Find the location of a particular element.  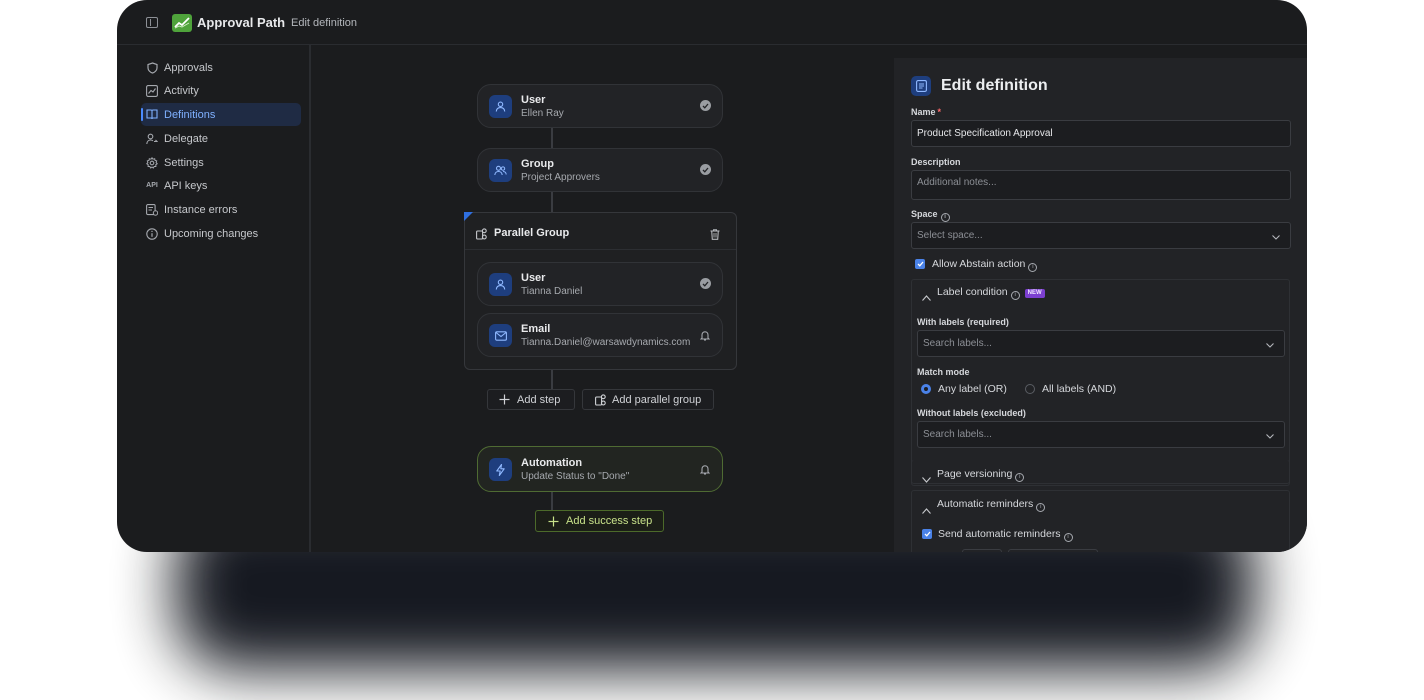

flow-step-automation: Automation Update Status to "Done" is located at coordinates (600, 469).